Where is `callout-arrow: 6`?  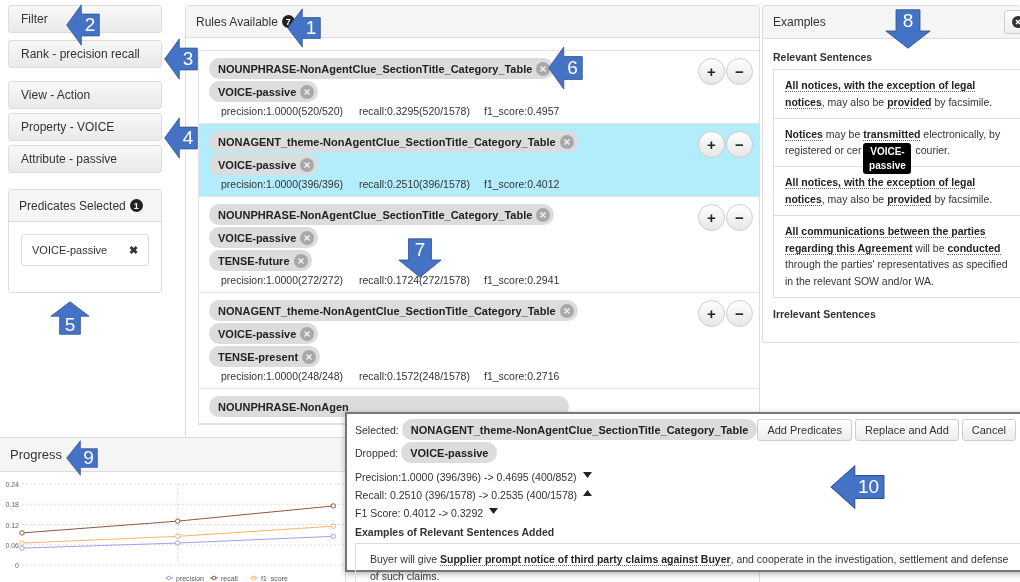
callout-arrow: 6 is located at coordinates (565, 68).